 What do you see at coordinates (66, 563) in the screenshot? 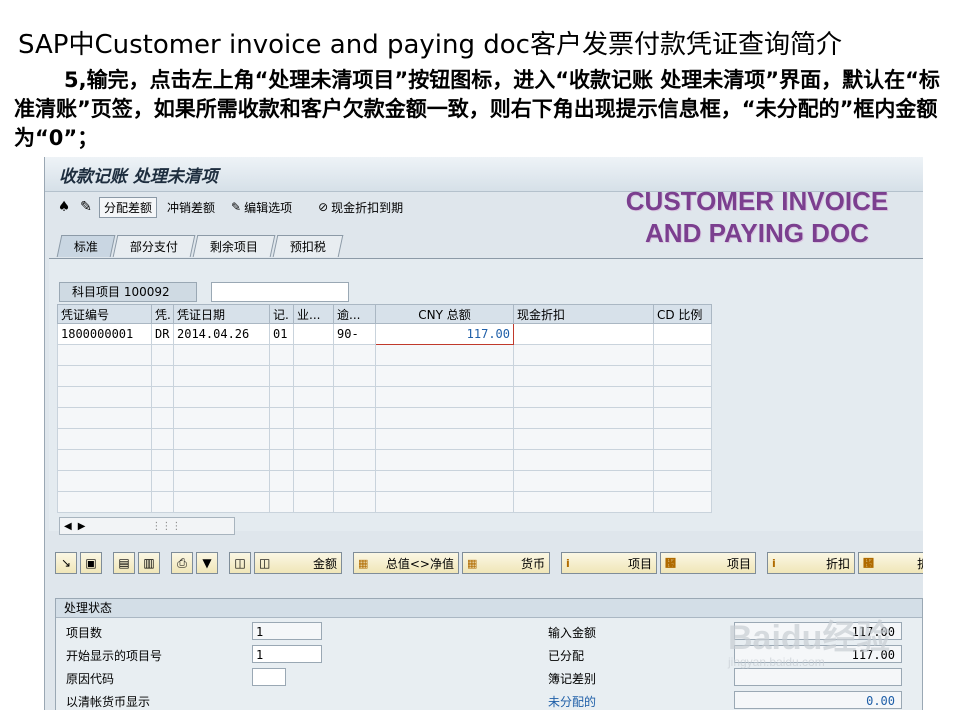
I see `select-item-button: ↘` at bounding box center [66, 563].